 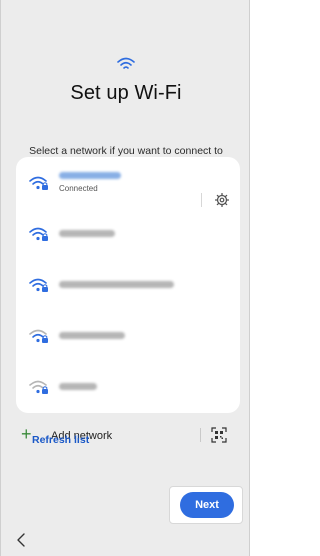 What do you see at coordinates (222, 200) in the screenshot?
I see `gear-icon` at bounding box center [222, 200].